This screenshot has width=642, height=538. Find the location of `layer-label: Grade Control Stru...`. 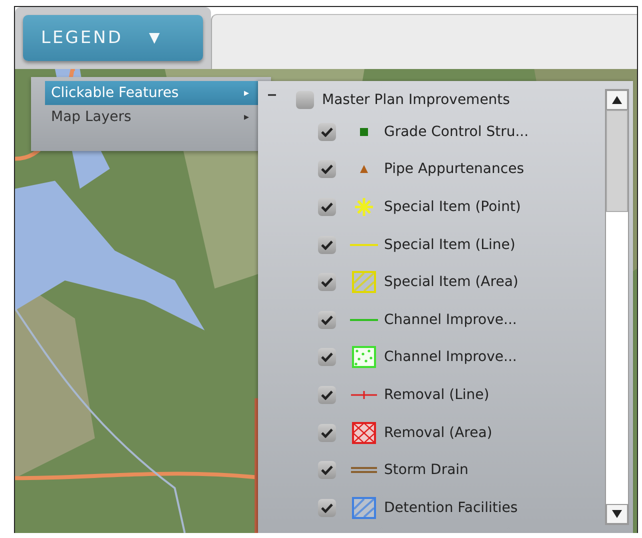

layer-label: Grade Control Stru... is located at coordinates (456, 132).